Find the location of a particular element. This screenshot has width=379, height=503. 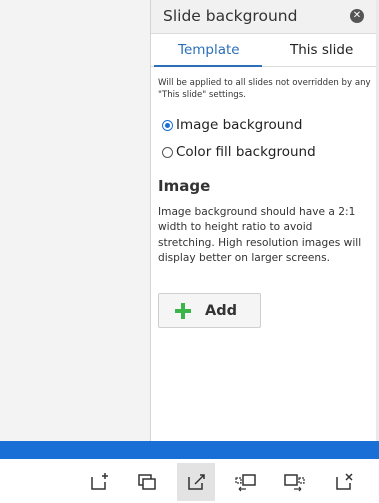

color-fill-background-label: Color fill background is located at coordinates (246, 152).